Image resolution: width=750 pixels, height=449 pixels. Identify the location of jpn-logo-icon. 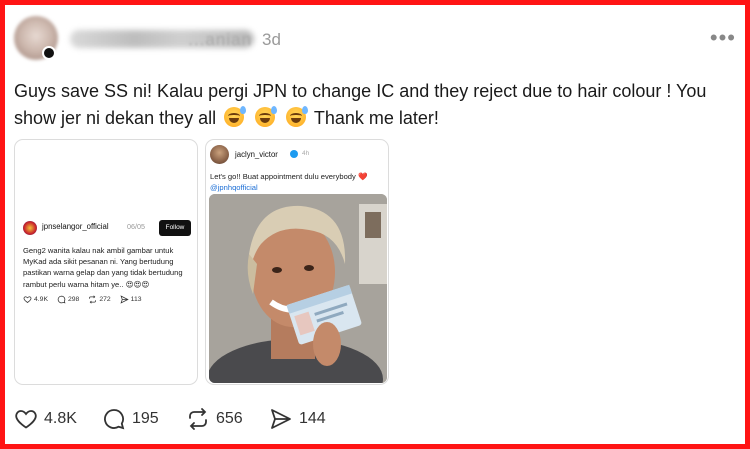
(30, 228).